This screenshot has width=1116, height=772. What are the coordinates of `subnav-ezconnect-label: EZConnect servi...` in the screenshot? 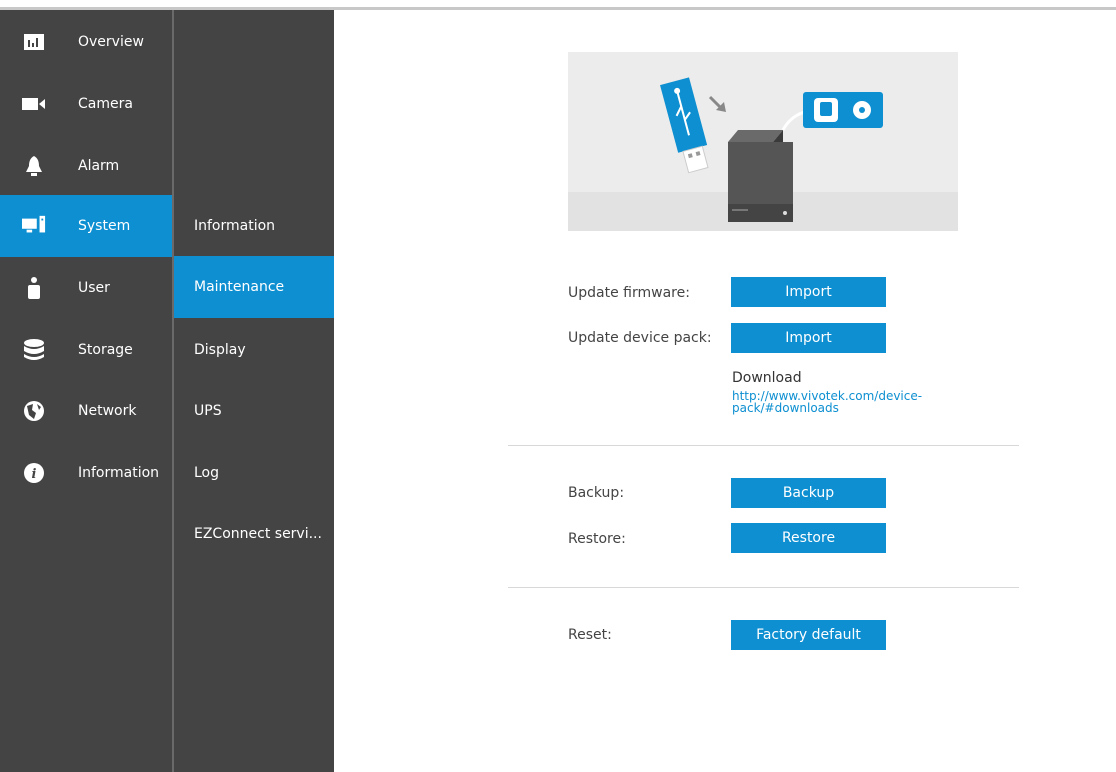 It's located at (258, 534).